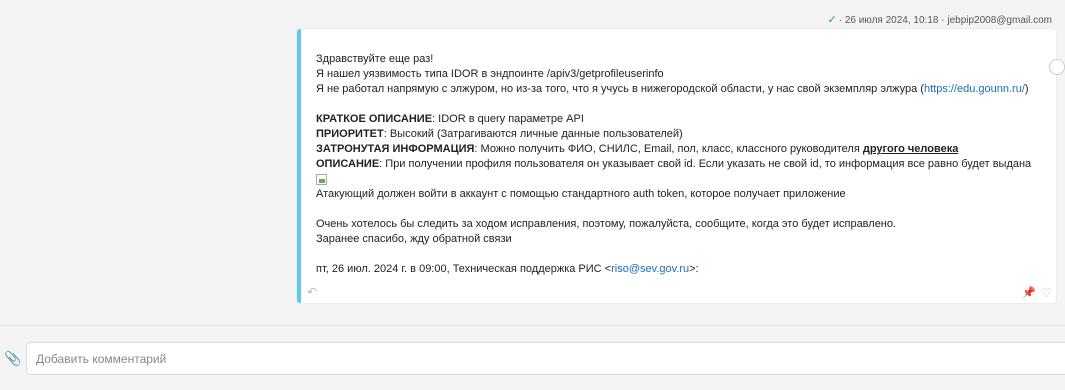  Describe the element at coordinates (12, 358) in the screenshot. I see `paperclip-icon: 📎` at that location.